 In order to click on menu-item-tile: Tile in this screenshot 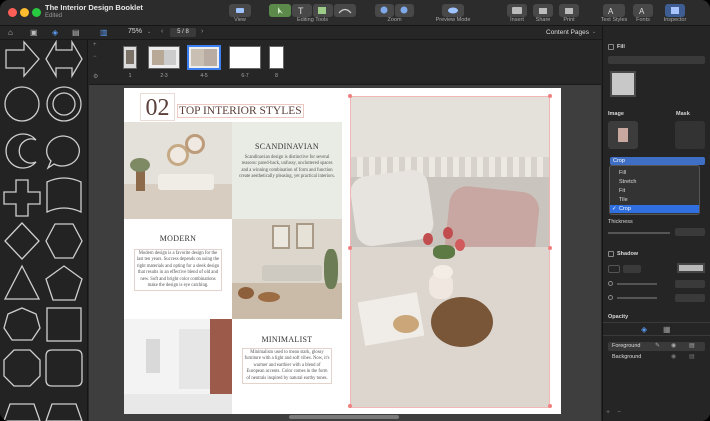, I will do `click(654, 200)`.